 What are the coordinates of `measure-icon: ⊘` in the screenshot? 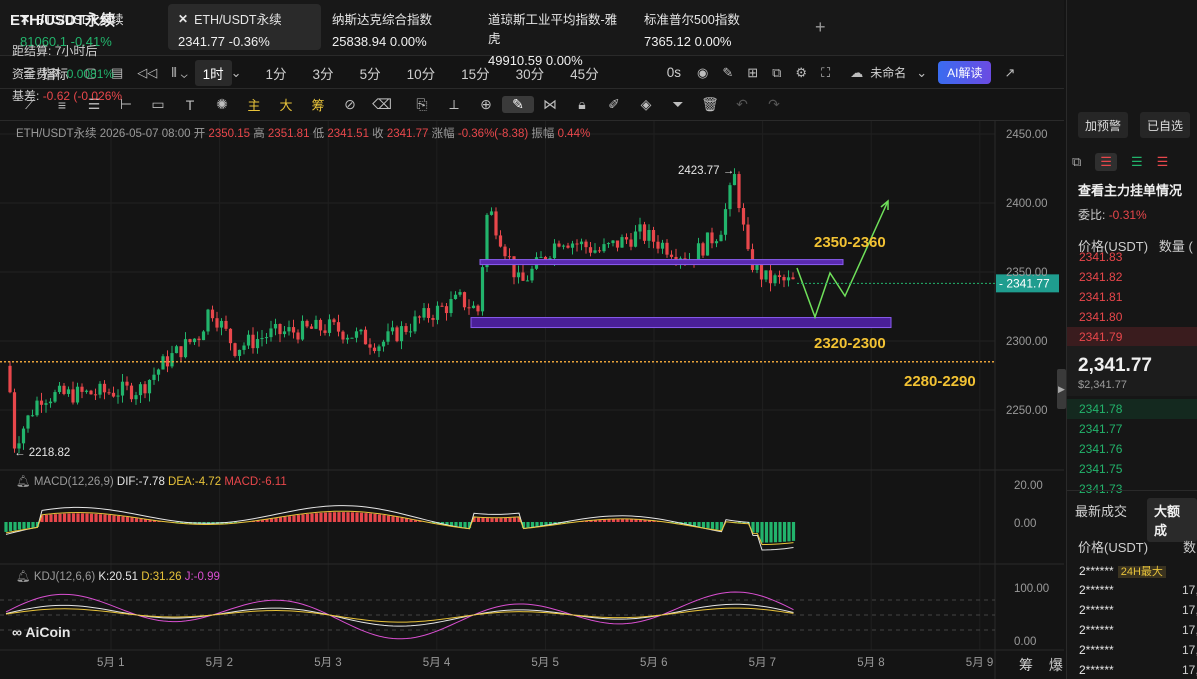 It's located at (350, 104).